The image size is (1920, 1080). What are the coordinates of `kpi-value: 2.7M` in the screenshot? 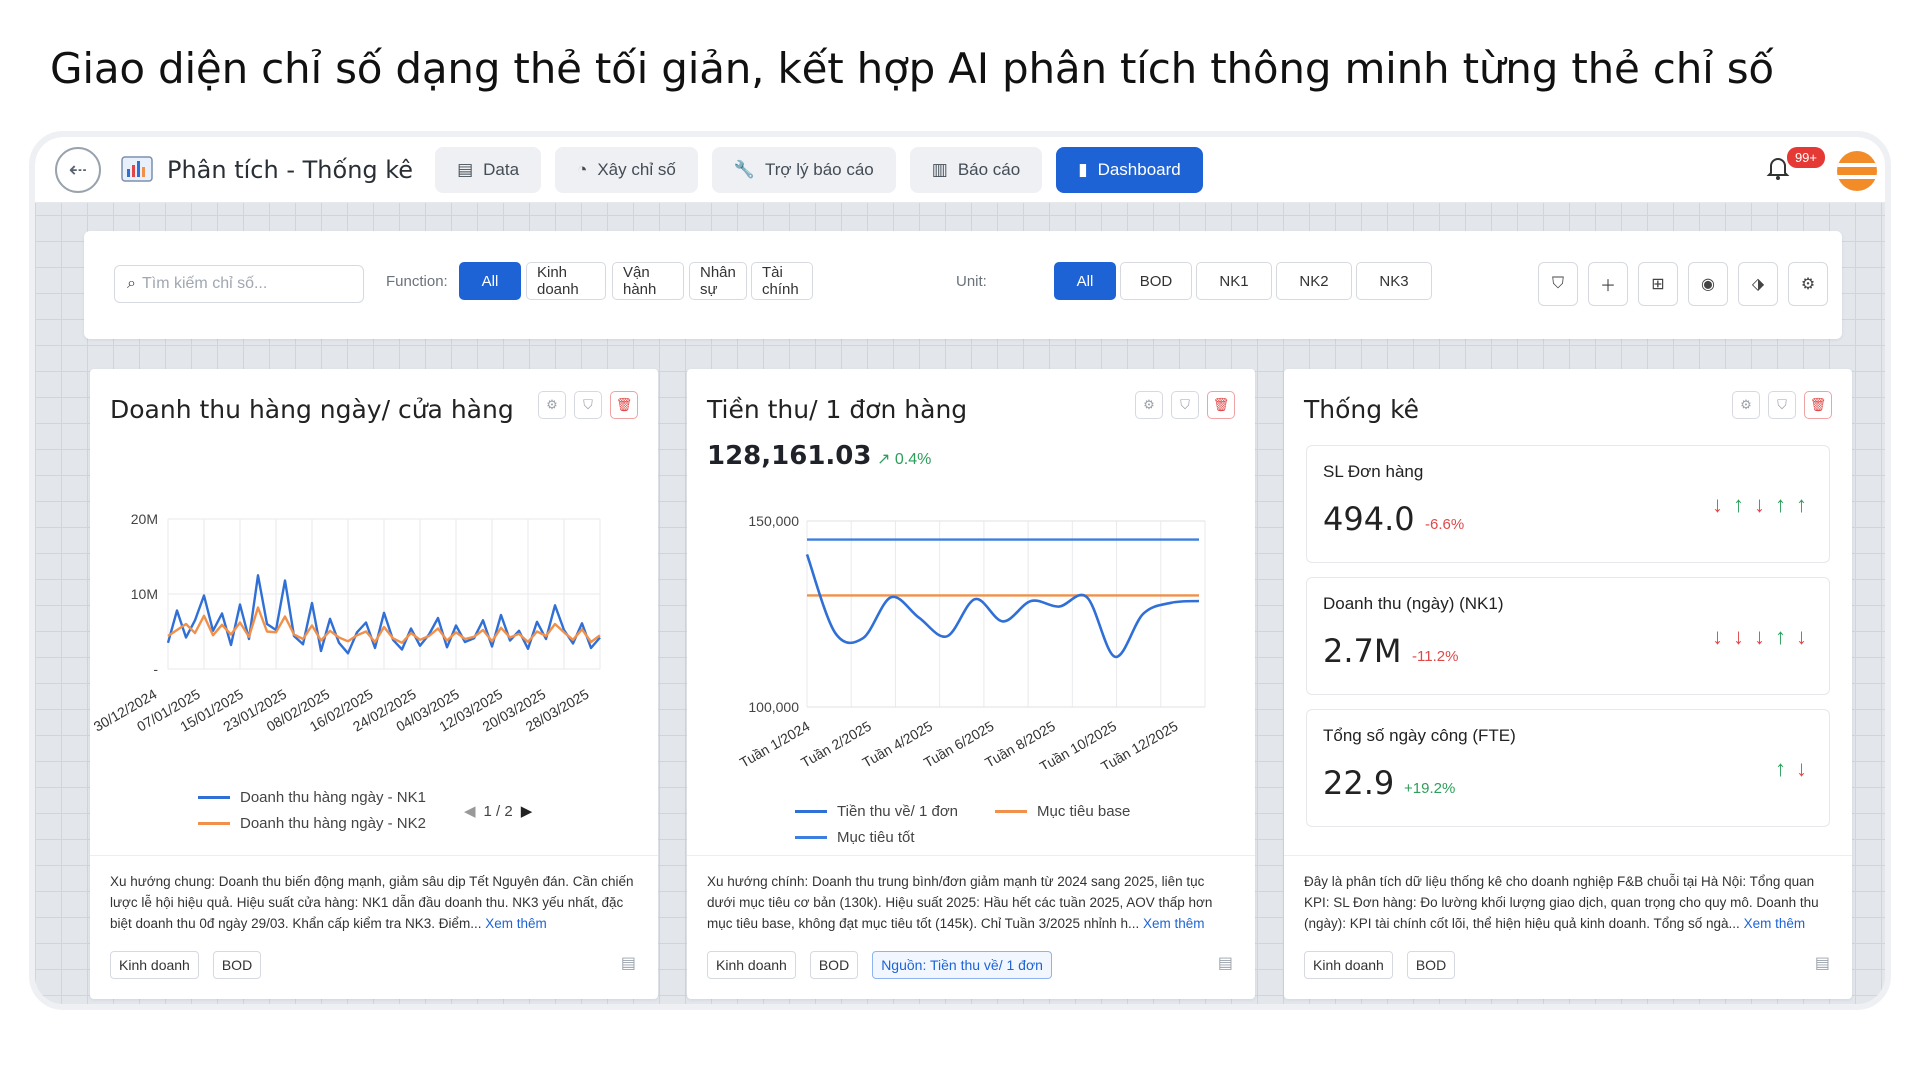 It's located at (1362, 651).